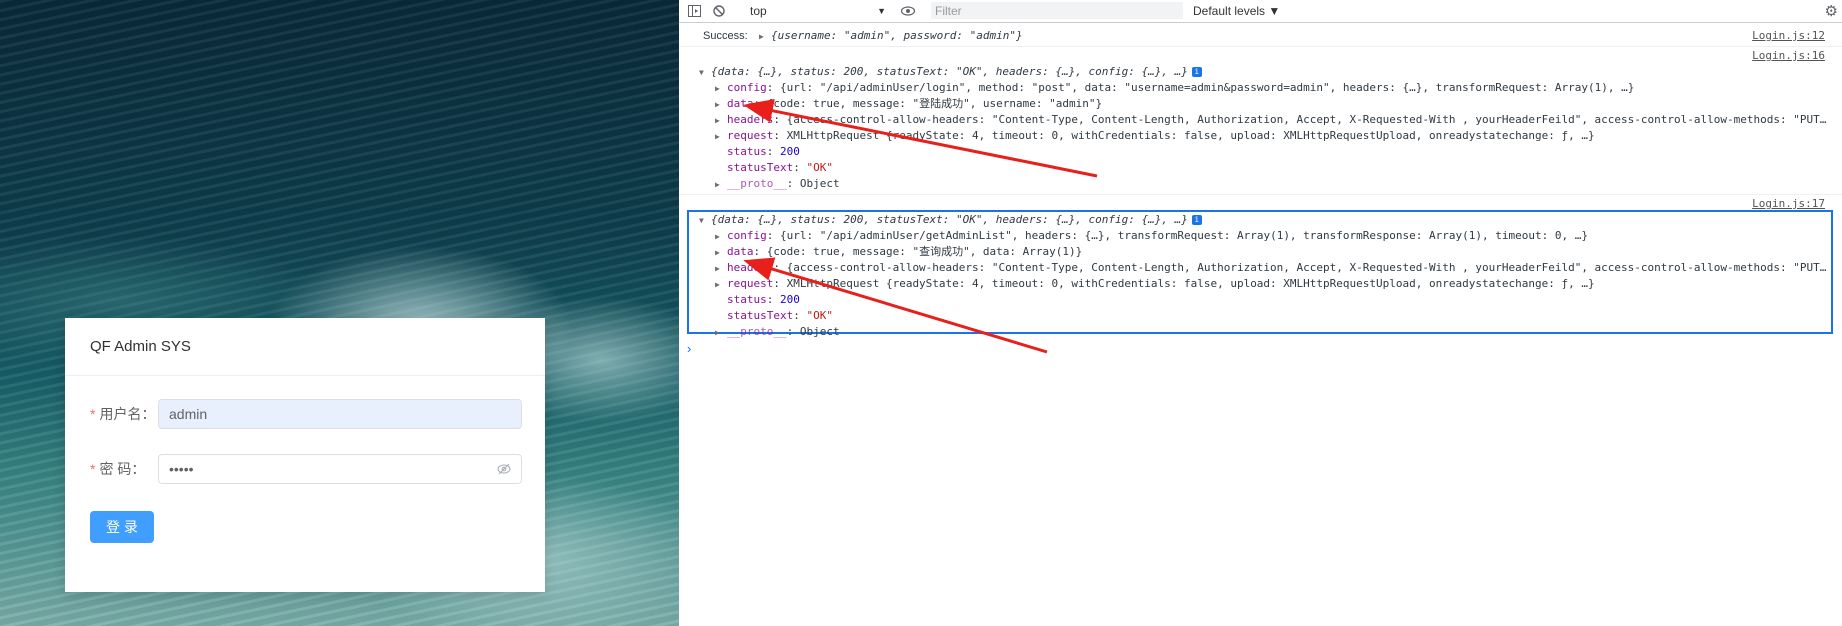 Image resolution: width=1842 pixels, height=626 pixels. Describe the element at coordinates (340, 414) in the screenshot. I see `username-input: admin` at that location.